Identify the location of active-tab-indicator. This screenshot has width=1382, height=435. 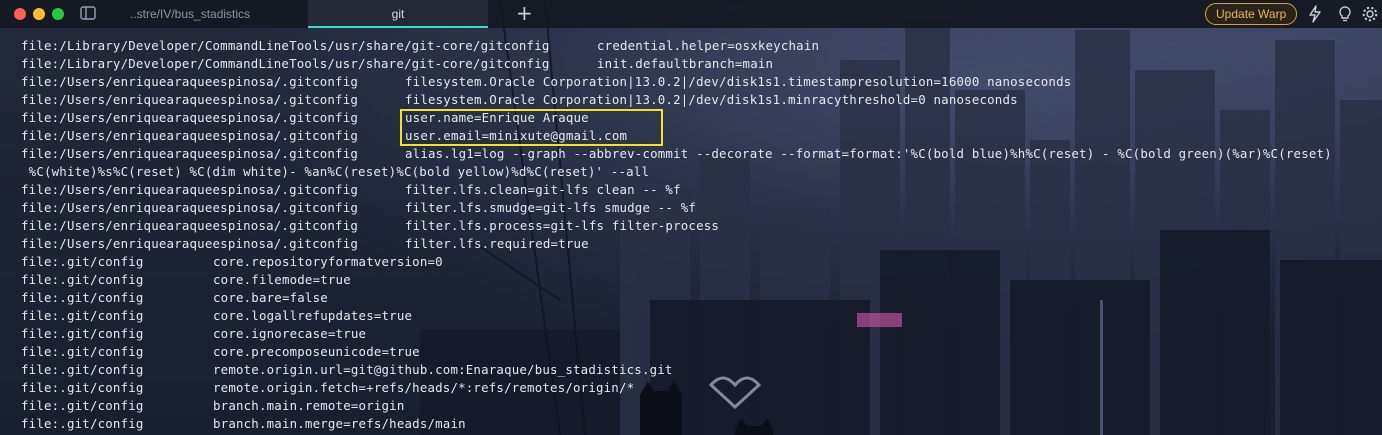
(398, 27).